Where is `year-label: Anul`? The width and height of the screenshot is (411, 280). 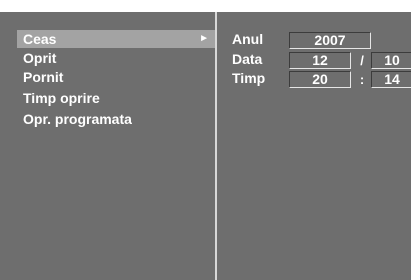
year-label: Anul is located at coordinates (248, 39).